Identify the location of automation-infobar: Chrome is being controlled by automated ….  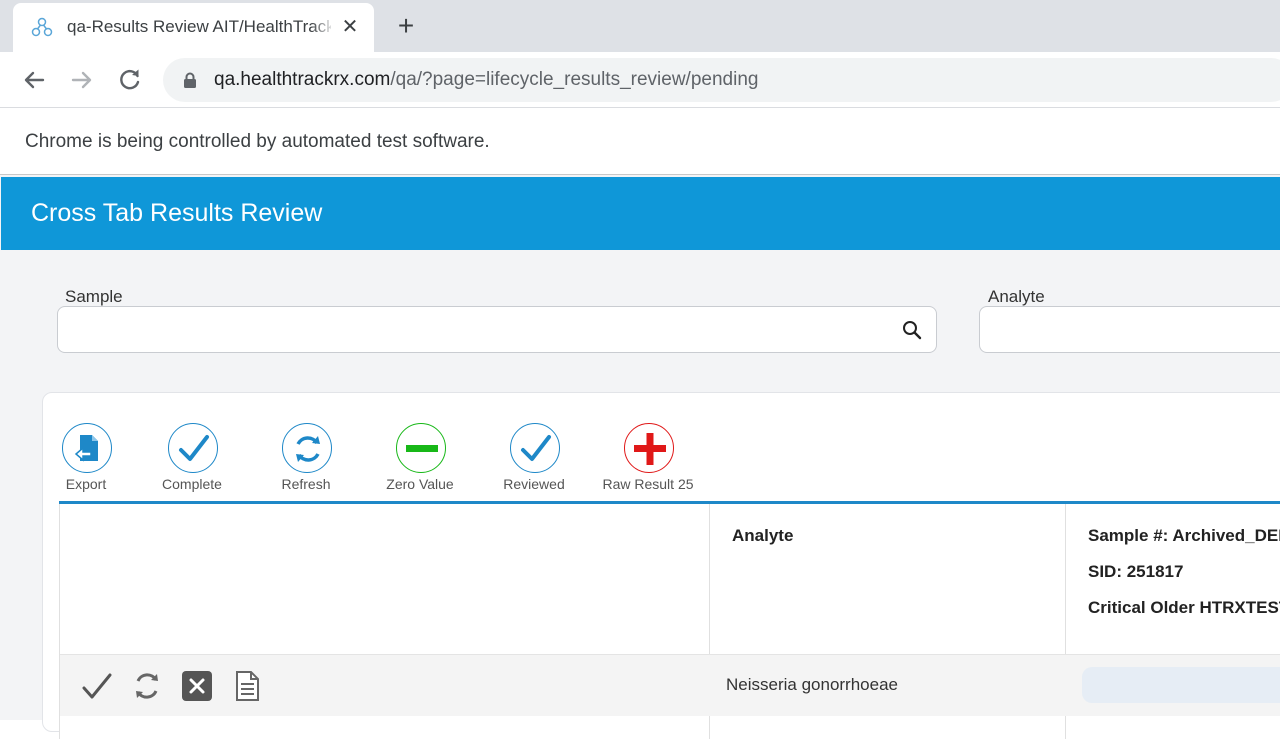
(640, 142).